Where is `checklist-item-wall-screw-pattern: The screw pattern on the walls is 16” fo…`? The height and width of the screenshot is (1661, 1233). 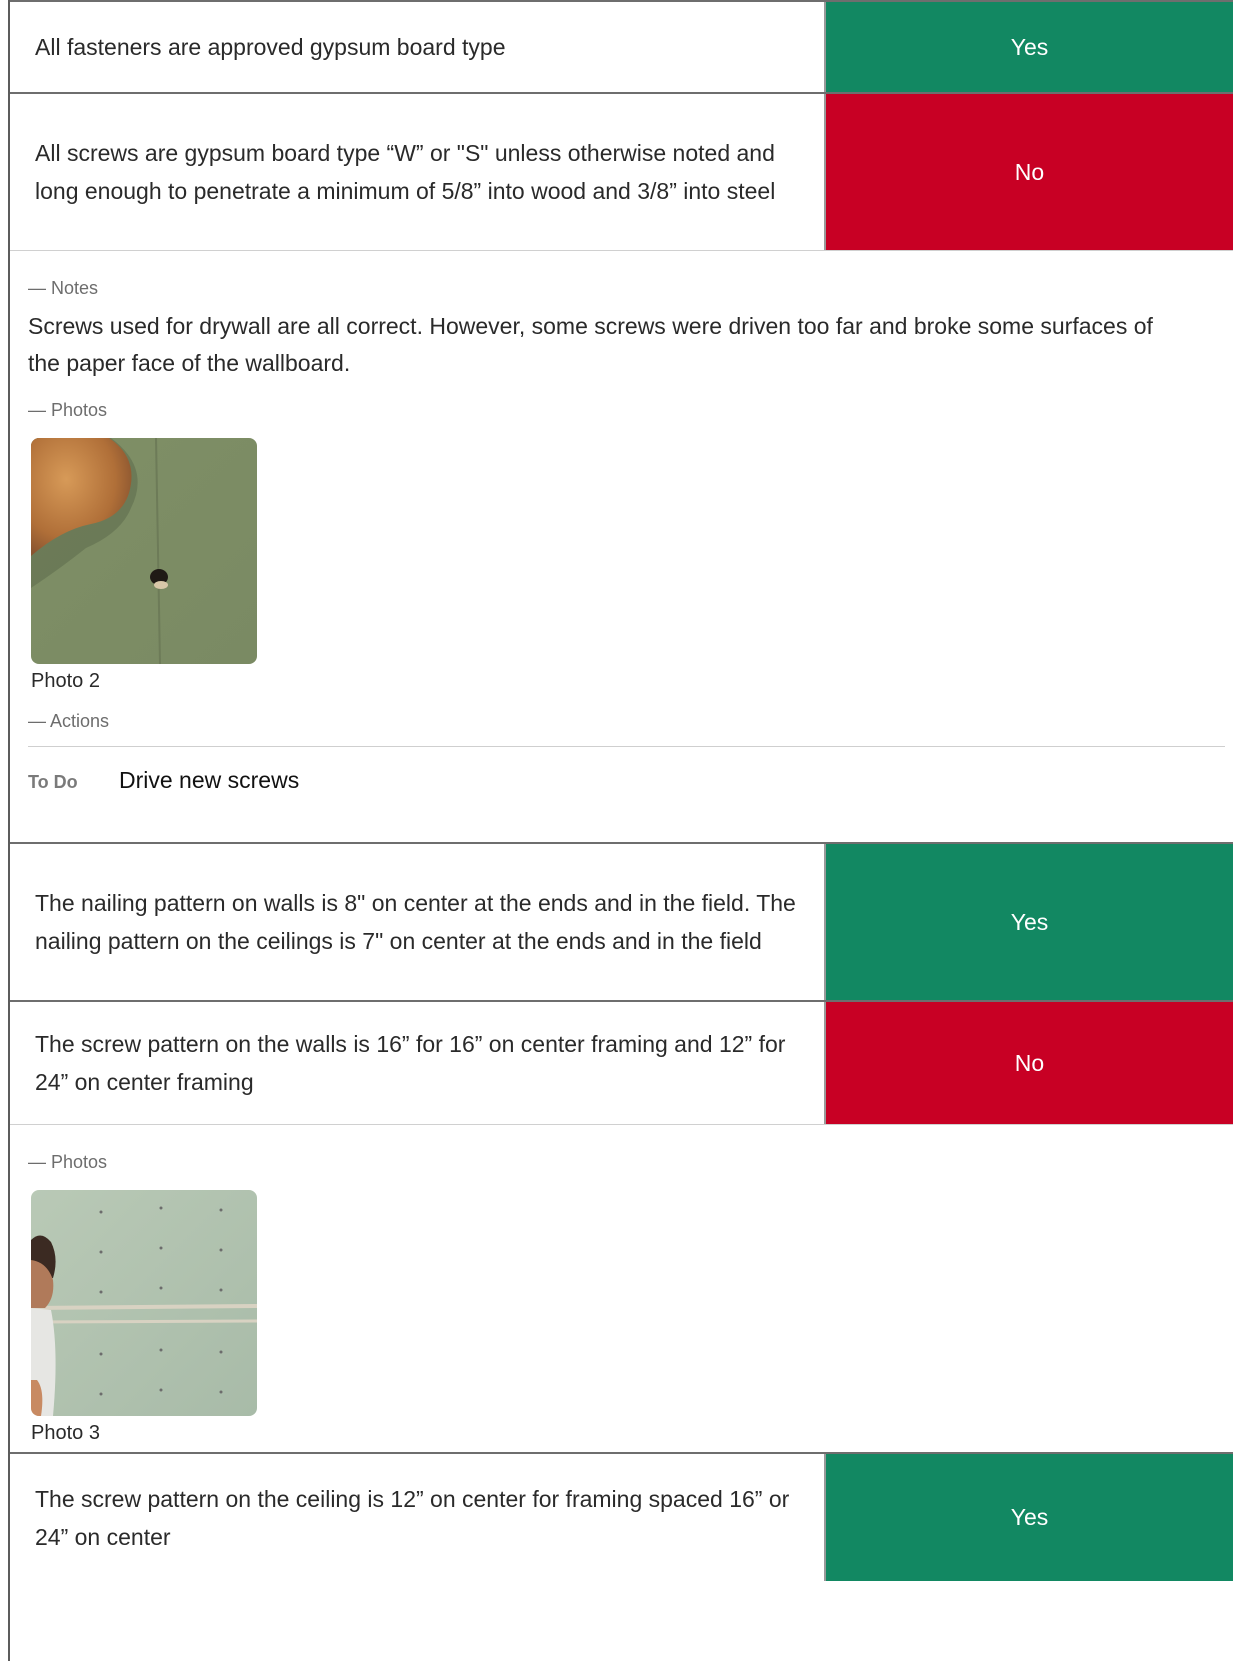
checklist-item-wall-screw-pattern: The screw pattern on the walls is 16” fo… is located at coordinates (621, 1062).